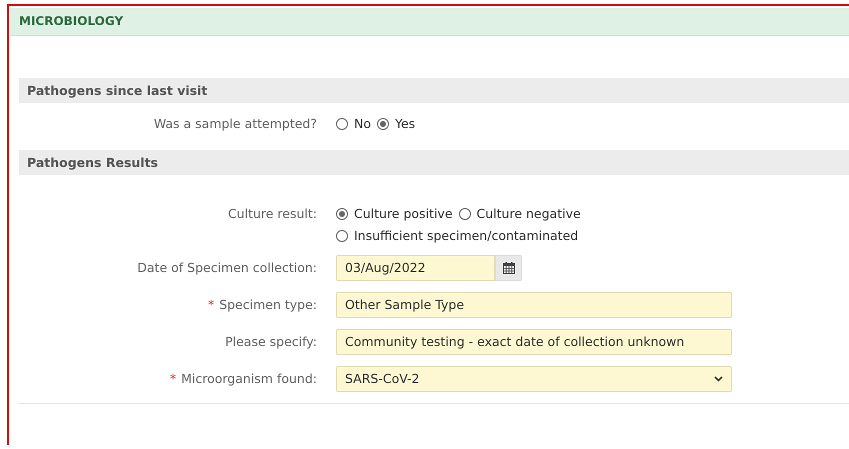 The height and width of the screenshot is (449, 849). Describe the element at coordinates (271, 341) in the screenshot. I see `field-label: Please specify:` at that location.